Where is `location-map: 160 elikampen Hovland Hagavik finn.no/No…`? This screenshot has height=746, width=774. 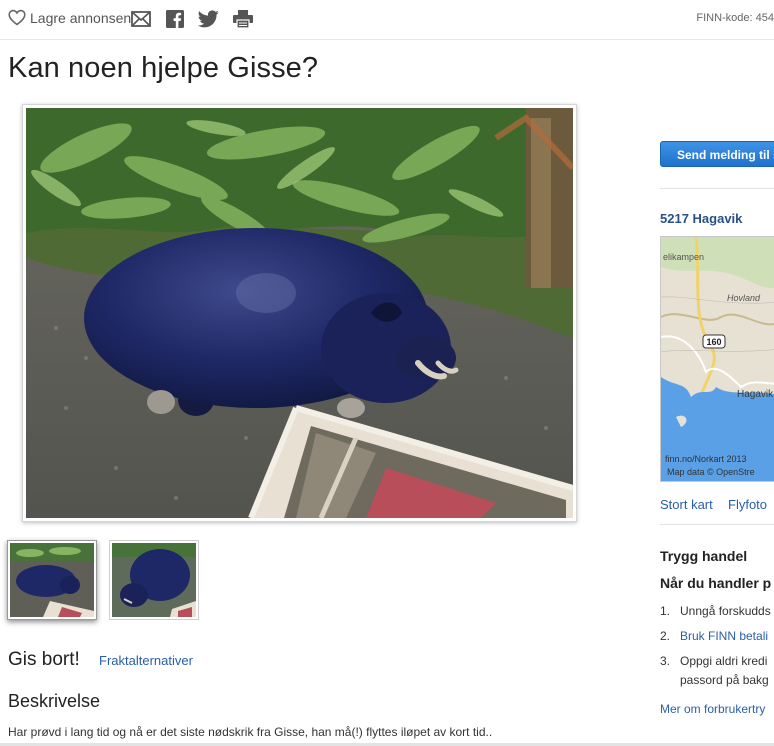
location-map: 160 elikampen Hovland Hagavik finn.no/No… is located at coordinates (717, 359).